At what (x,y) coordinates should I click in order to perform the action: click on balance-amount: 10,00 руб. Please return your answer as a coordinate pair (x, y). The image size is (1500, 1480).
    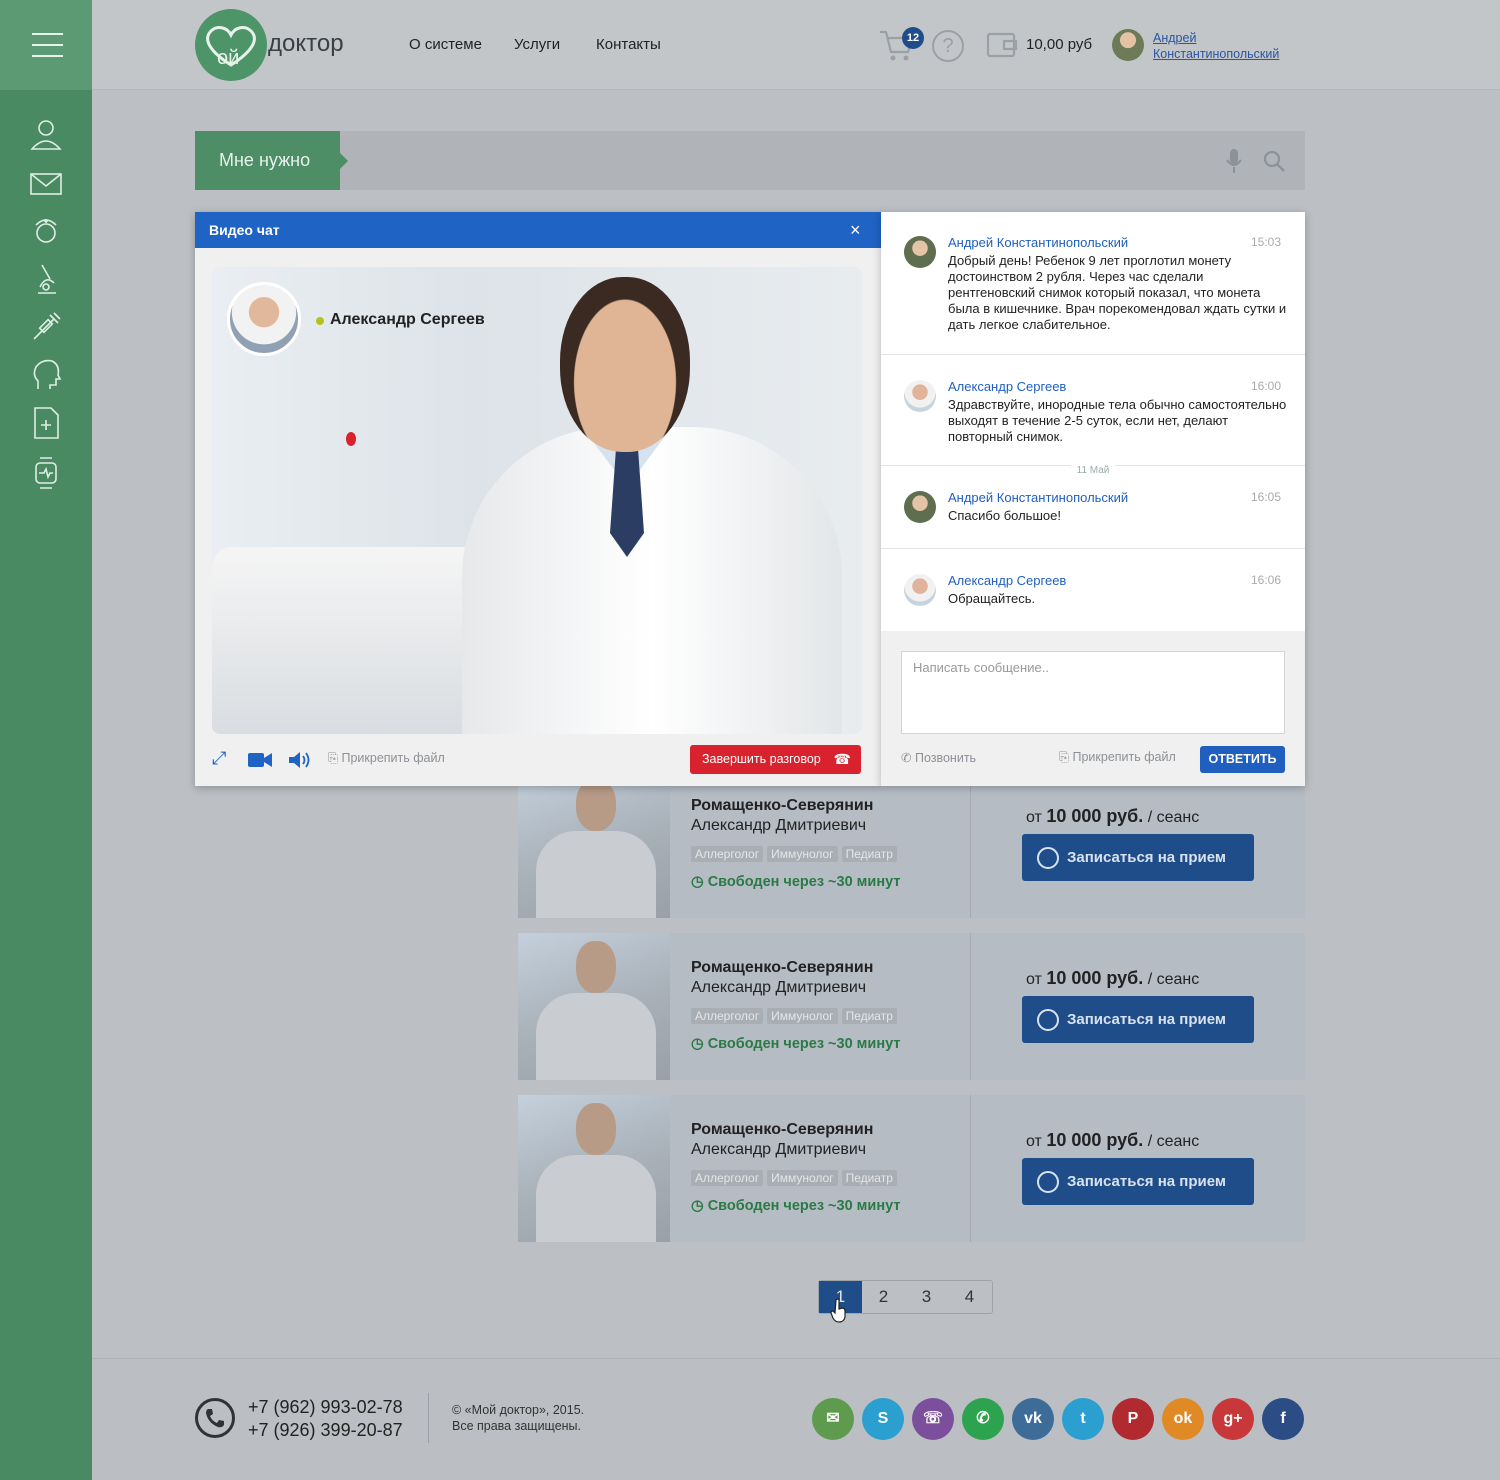
    Looking at the image, I should click on (1059, 44).